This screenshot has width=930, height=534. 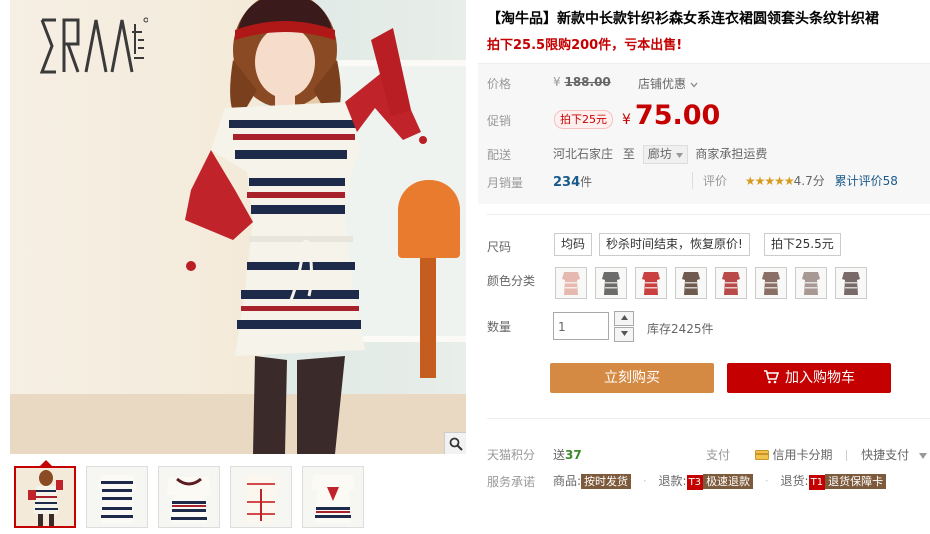 What do you see at coordinates (567, 481) in the screenshot?
I see `service-goods-prefix: 商品:` at bounding box center [567, 481].